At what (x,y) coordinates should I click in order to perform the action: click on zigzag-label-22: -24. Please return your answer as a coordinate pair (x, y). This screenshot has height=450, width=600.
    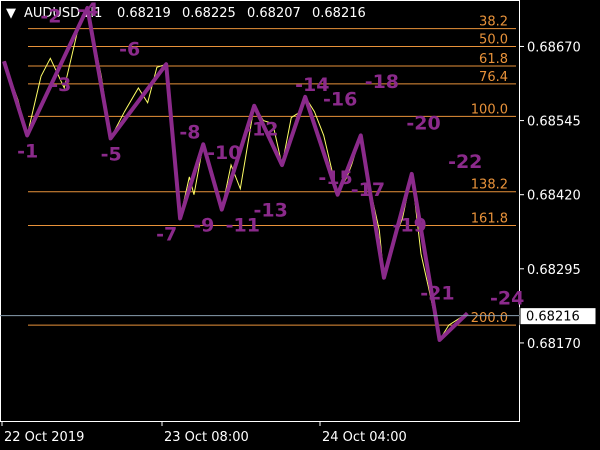
    Looking at the image, I should click on (507, 298).